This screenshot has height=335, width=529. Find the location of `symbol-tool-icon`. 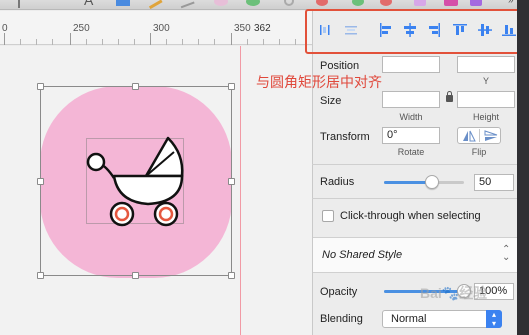

symbol-tool-icon is located at coordinates (253, 3).